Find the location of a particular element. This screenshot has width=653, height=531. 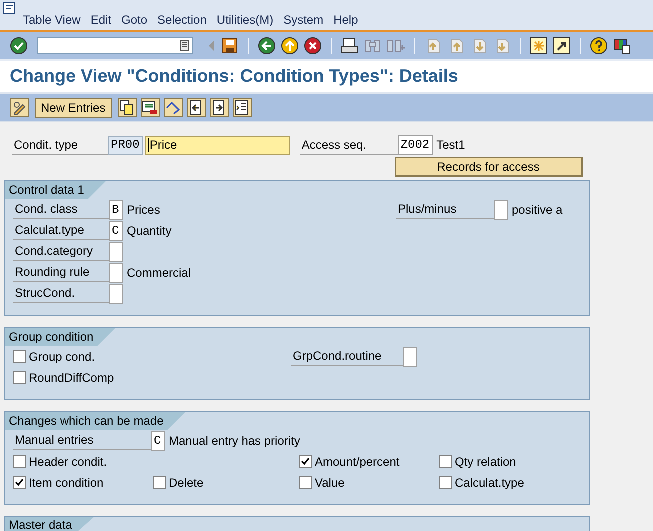

select-all-button is located at coordinates (242, 107).